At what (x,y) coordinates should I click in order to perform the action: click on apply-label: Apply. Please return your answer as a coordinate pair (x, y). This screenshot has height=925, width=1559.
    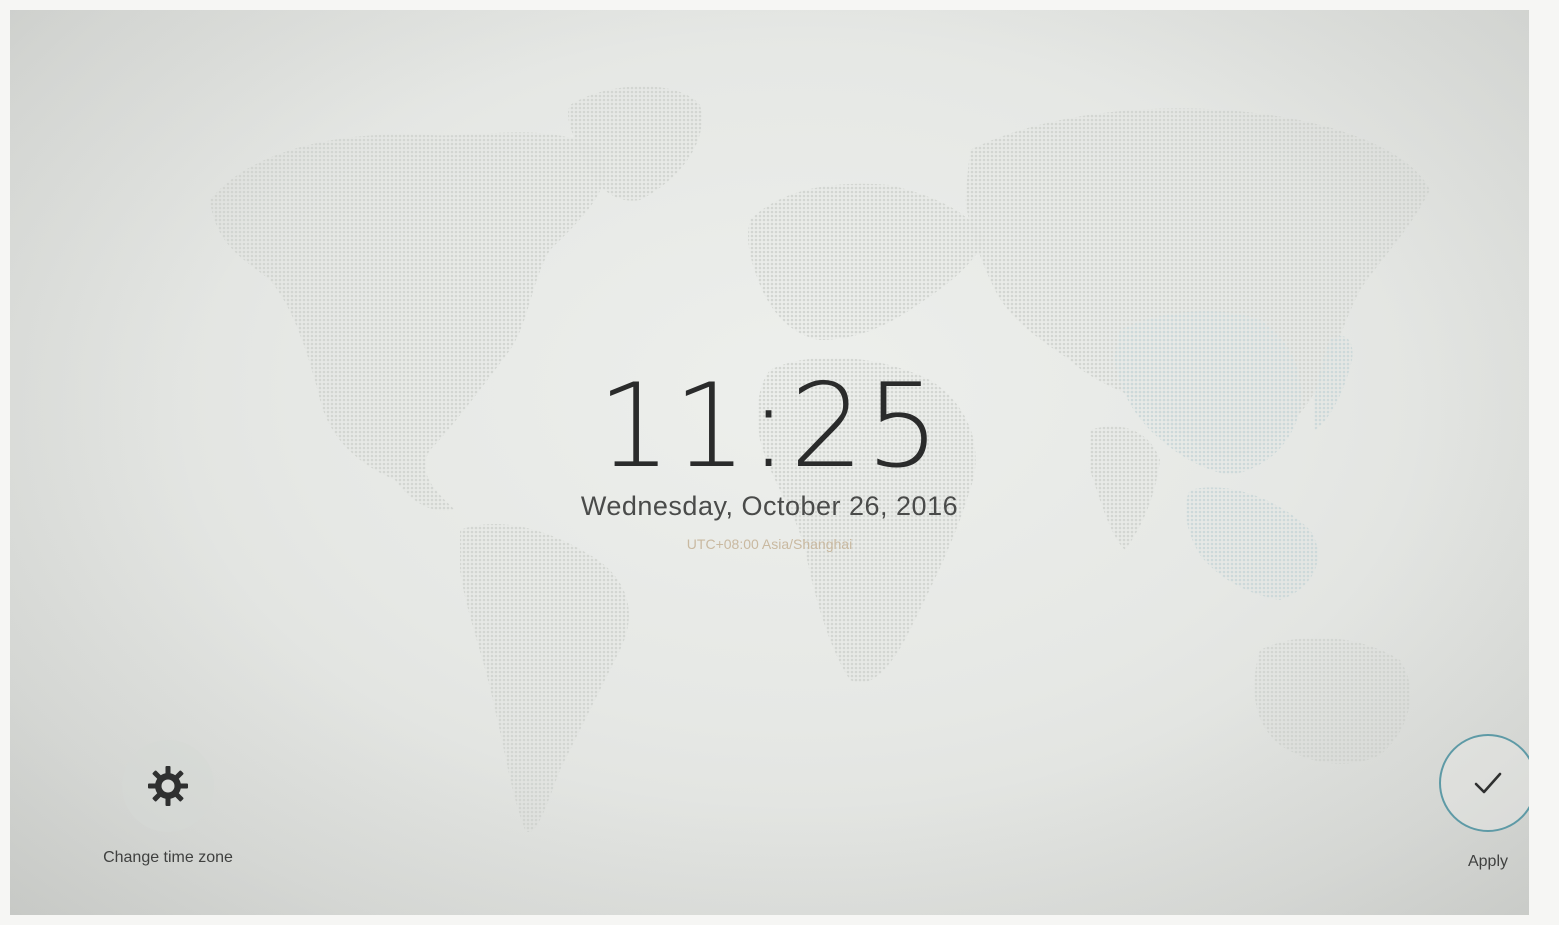
    Looking at the image, I should click on (1488, 861).